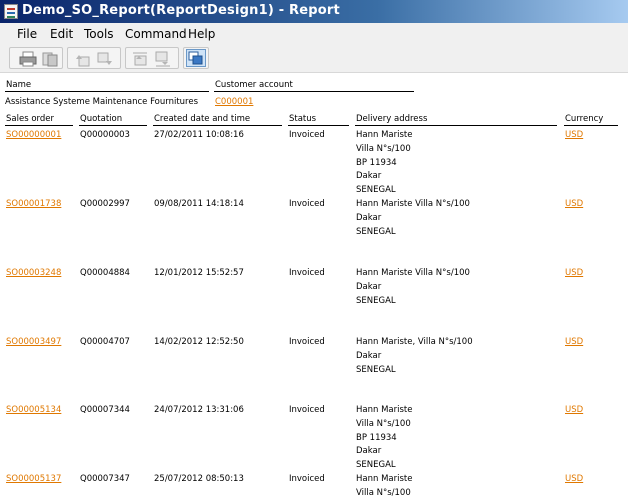 The height and width of the screenshot is (503, 628). Describe the element at coordinates (199, 410) in the screenshot. I see `created-datetime-cell: 24/07/2012 13:31:06` at that location.